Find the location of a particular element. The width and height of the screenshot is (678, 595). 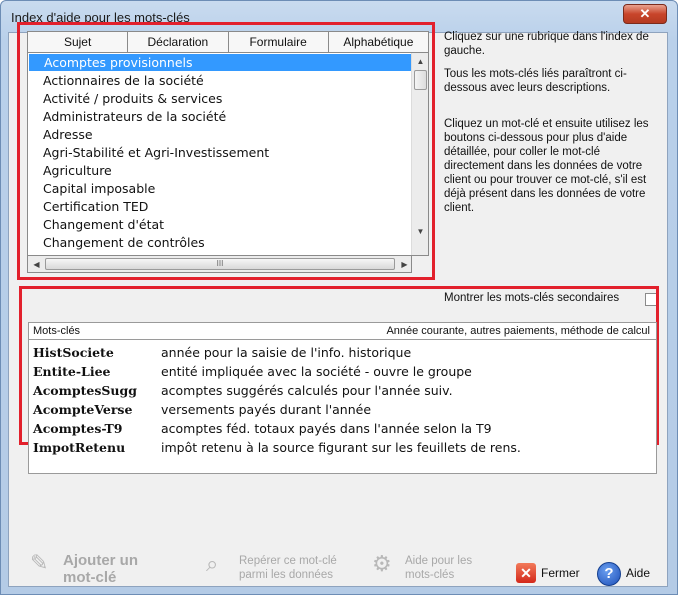

help-question-icon: ? is located at coordinates (609, 574).